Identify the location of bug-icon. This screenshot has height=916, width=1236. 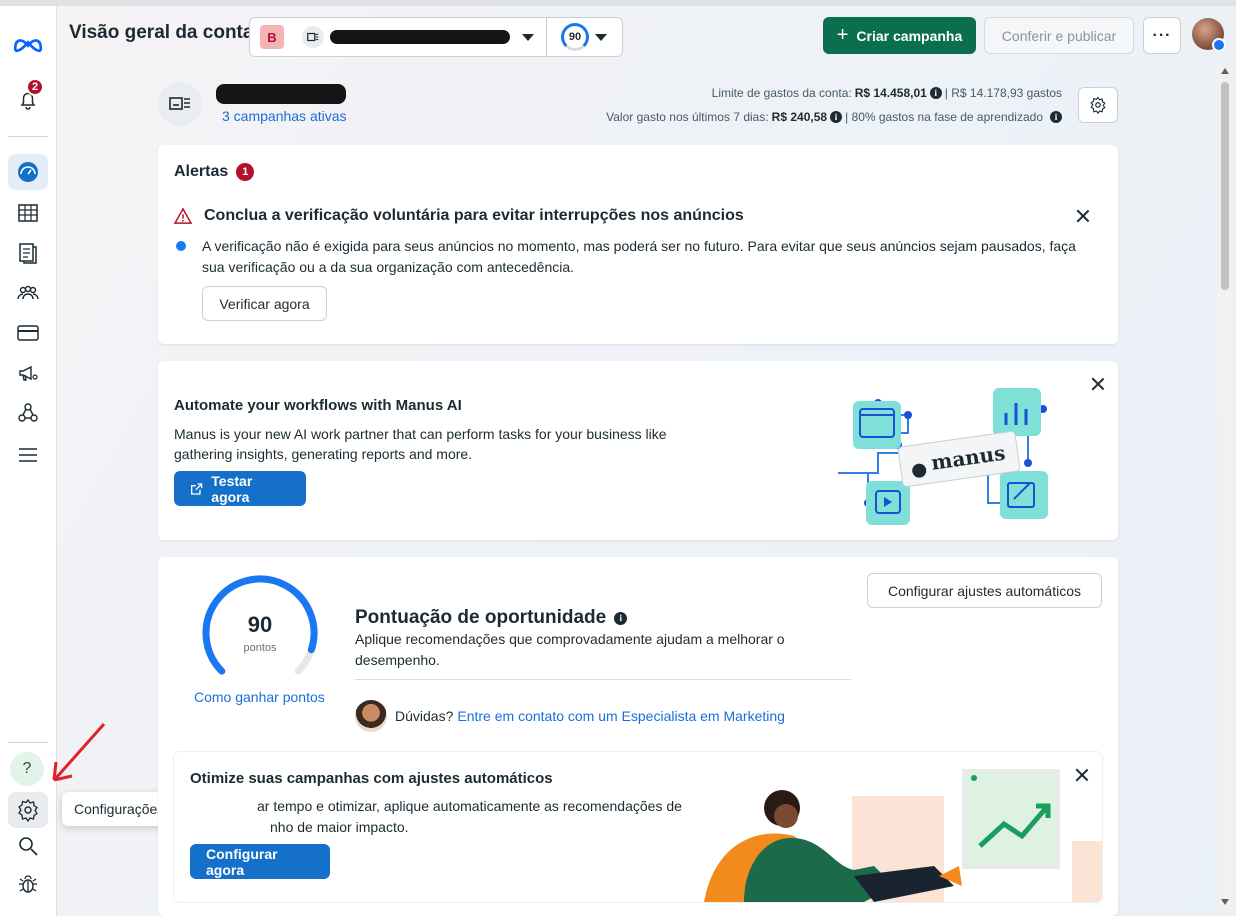
(28, 884).